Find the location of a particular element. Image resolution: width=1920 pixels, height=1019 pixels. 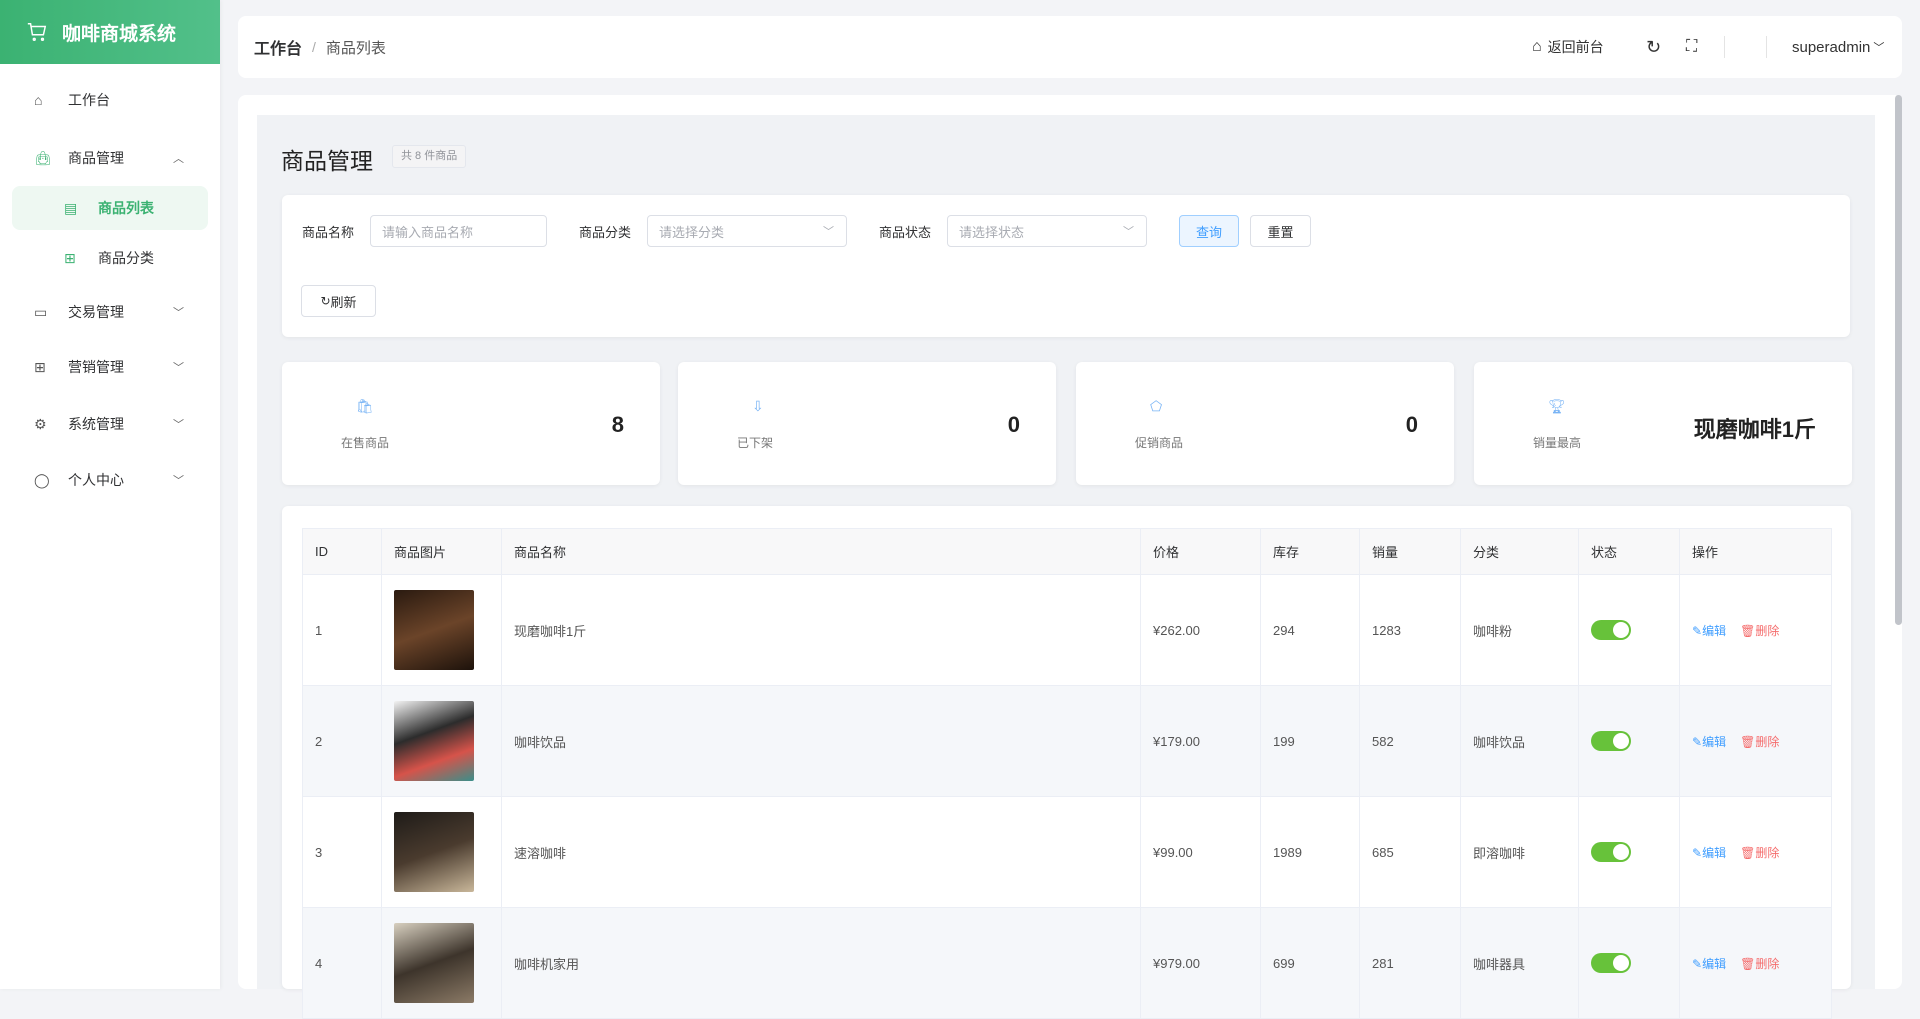

cell-name: 咖啡饮品 is located at coordinates (821, 741).